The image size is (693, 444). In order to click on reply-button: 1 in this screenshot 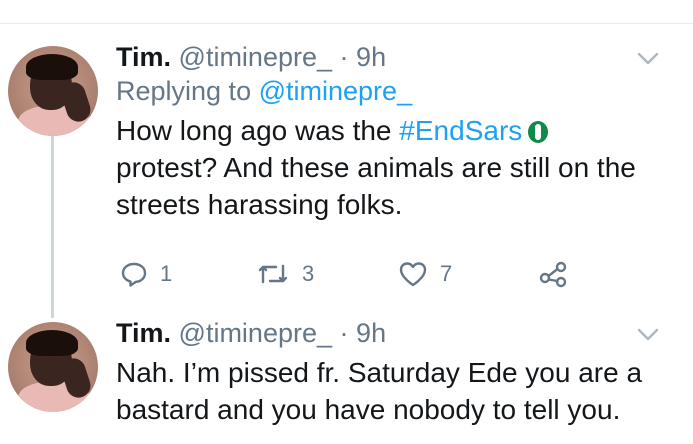, I will do `click(146, 274)`.